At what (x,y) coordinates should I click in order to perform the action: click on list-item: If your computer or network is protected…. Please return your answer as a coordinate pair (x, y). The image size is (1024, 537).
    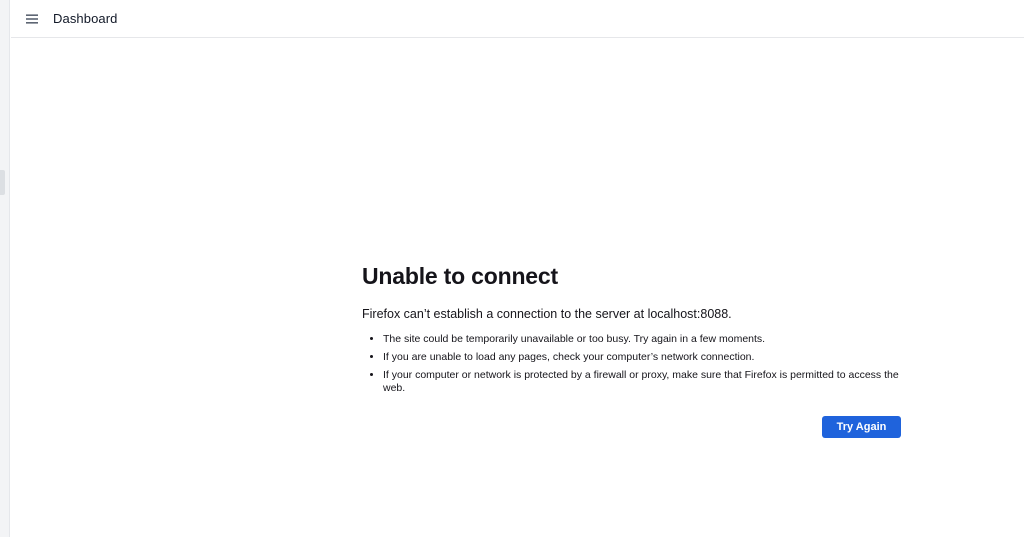
    Looking at the image, I should click on (645, 382).